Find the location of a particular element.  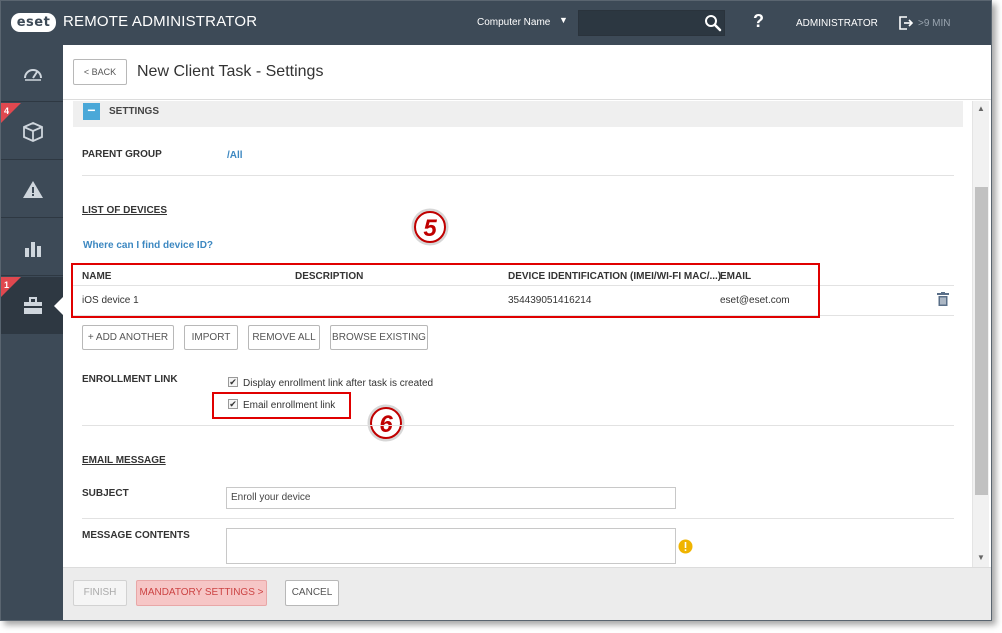

sidebar-item-computers: 4 is located at coordinates (32, 131).